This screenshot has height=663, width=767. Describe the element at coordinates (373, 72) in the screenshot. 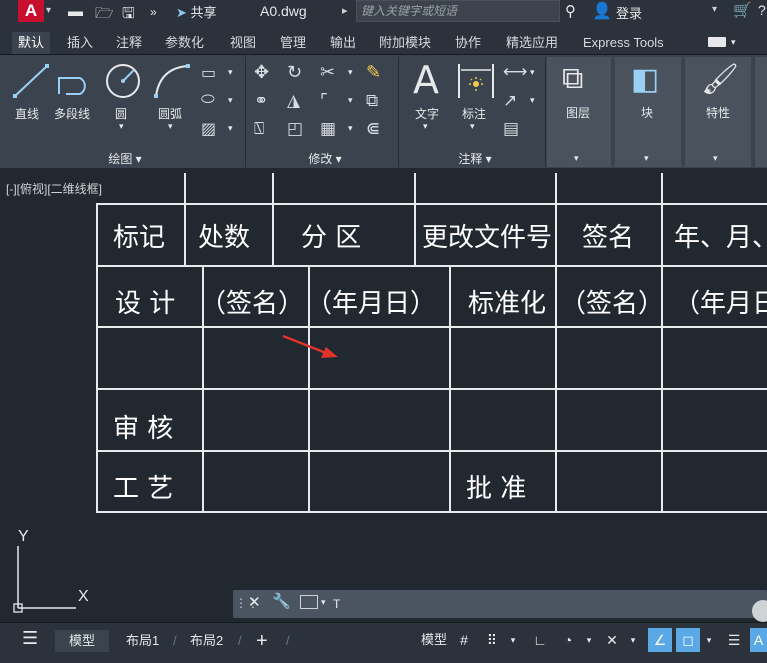

I see `erase-icon: ✎` at that location.